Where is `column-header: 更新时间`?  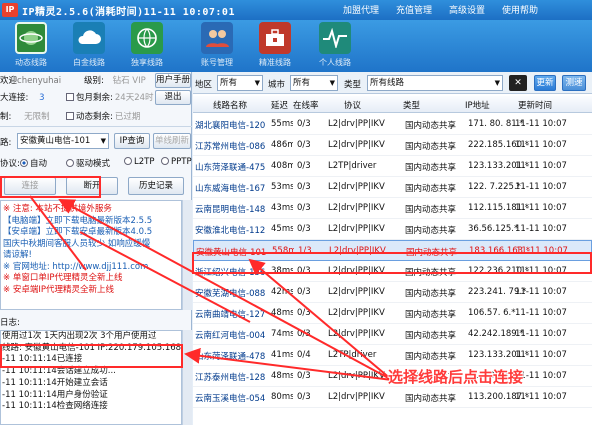 column-header: 更新时间 is located at coordinates (535, 105).